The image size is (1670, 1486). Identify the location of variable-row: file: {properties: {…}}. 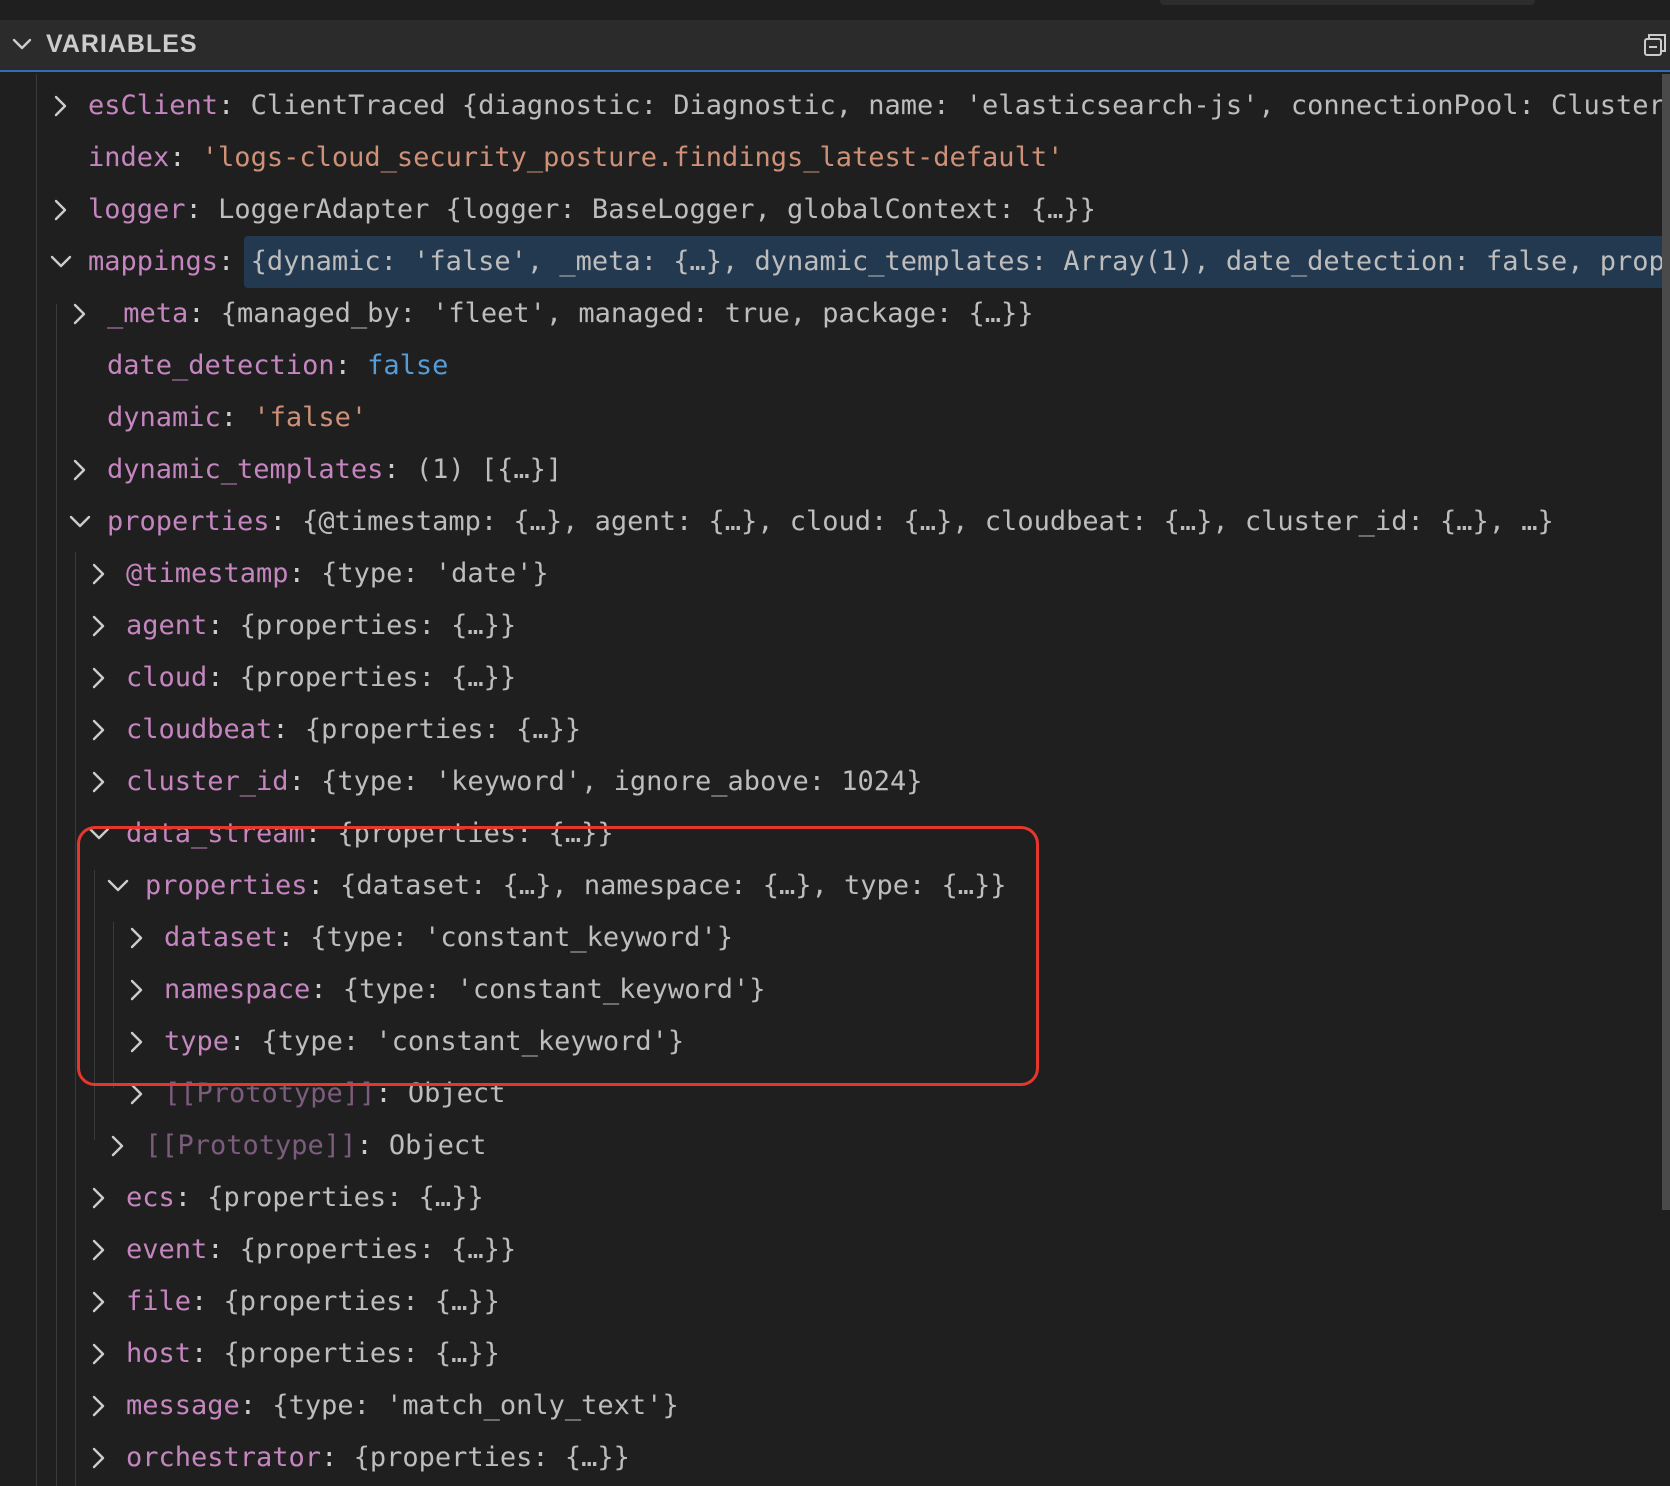
(831, 1302).